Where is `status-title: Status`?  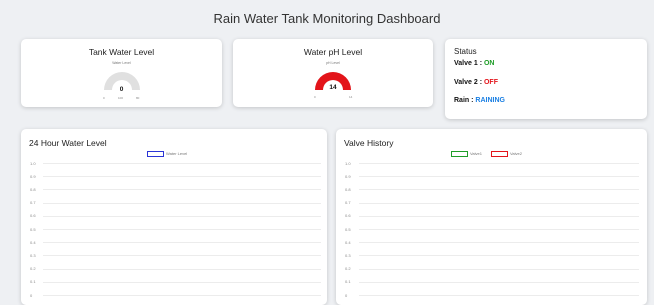 status-title: Status is located at coordinates (465, 51).